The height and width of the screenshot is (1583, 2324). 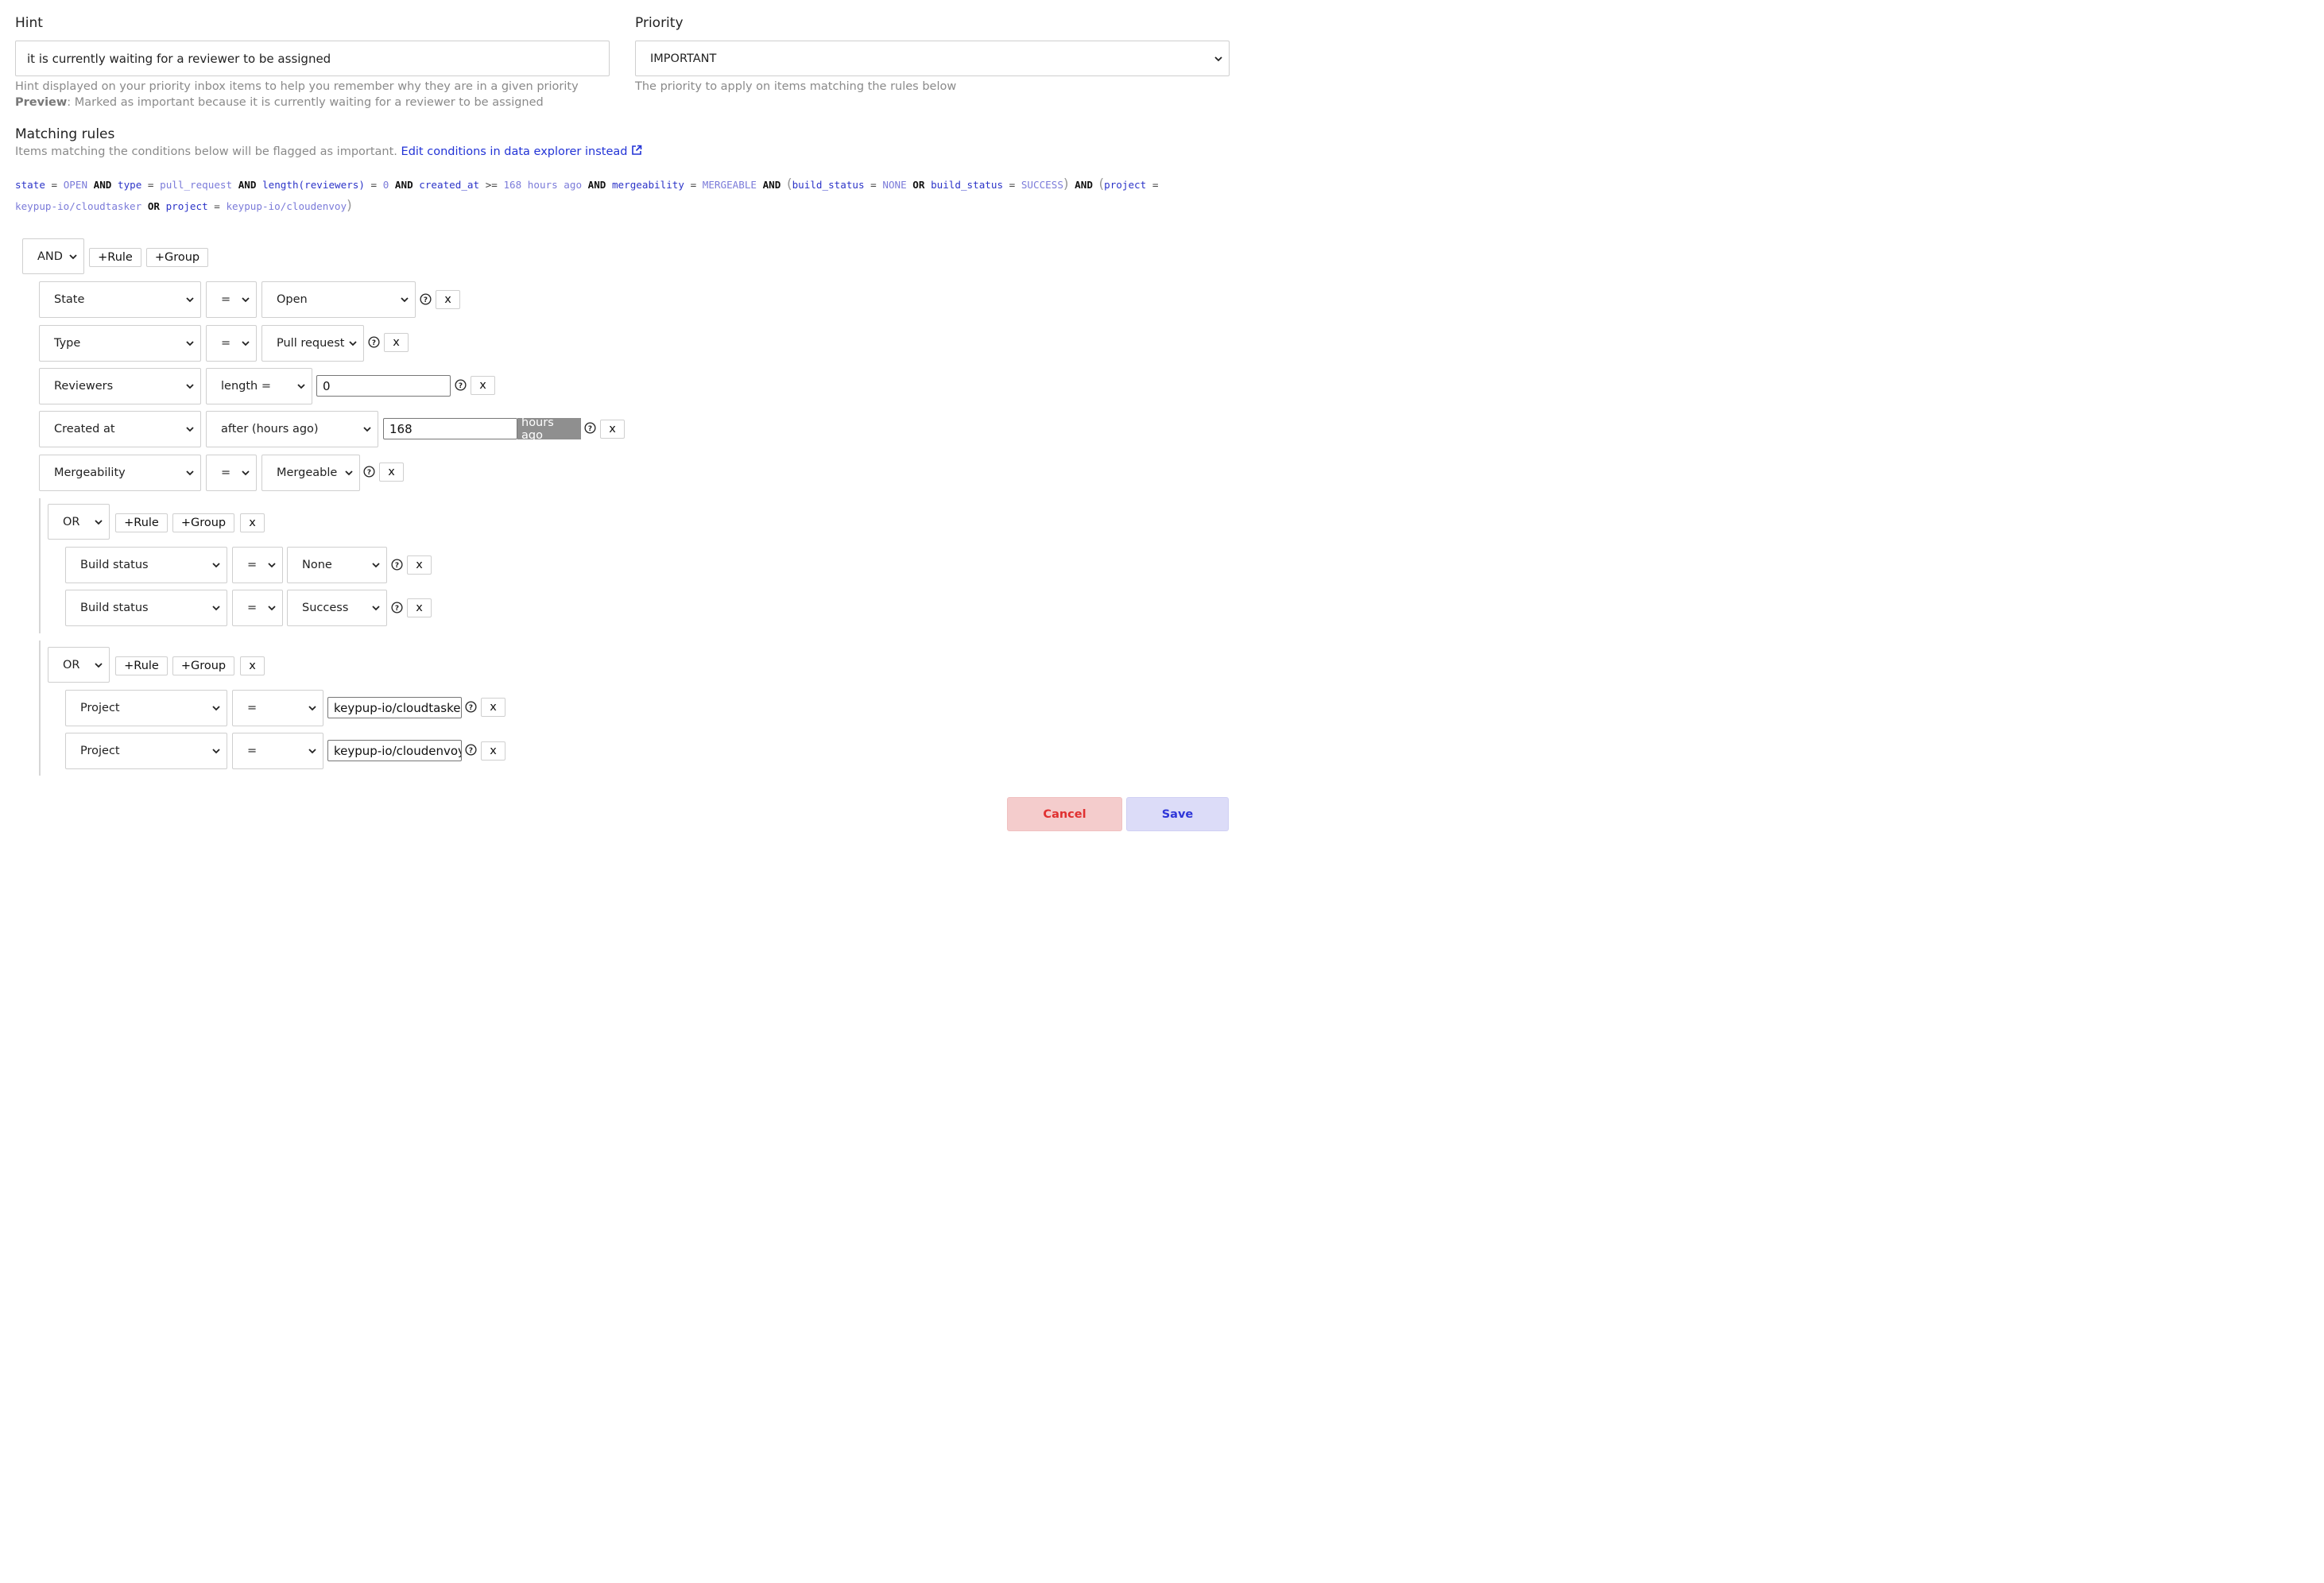 What do you see at coordinates (401, 428) in the screenshot?
I see `rule-value: 168` at bounding box center [401, 428].